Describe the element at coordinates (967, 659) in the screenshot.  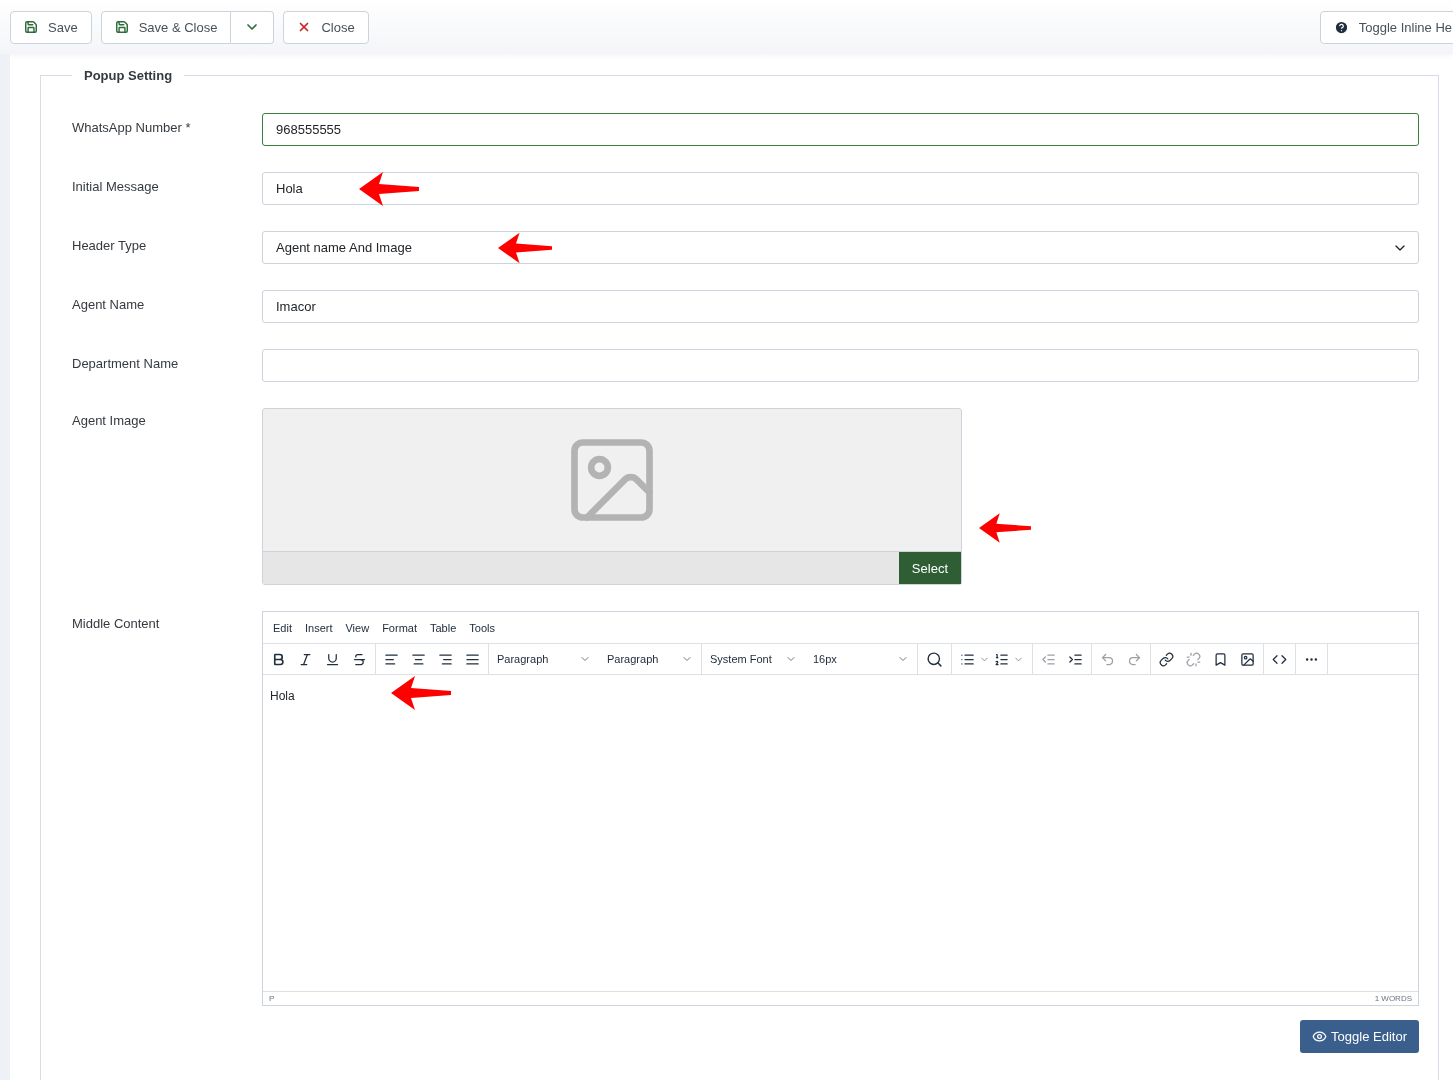
I see `bullet-list-icon` at that location.